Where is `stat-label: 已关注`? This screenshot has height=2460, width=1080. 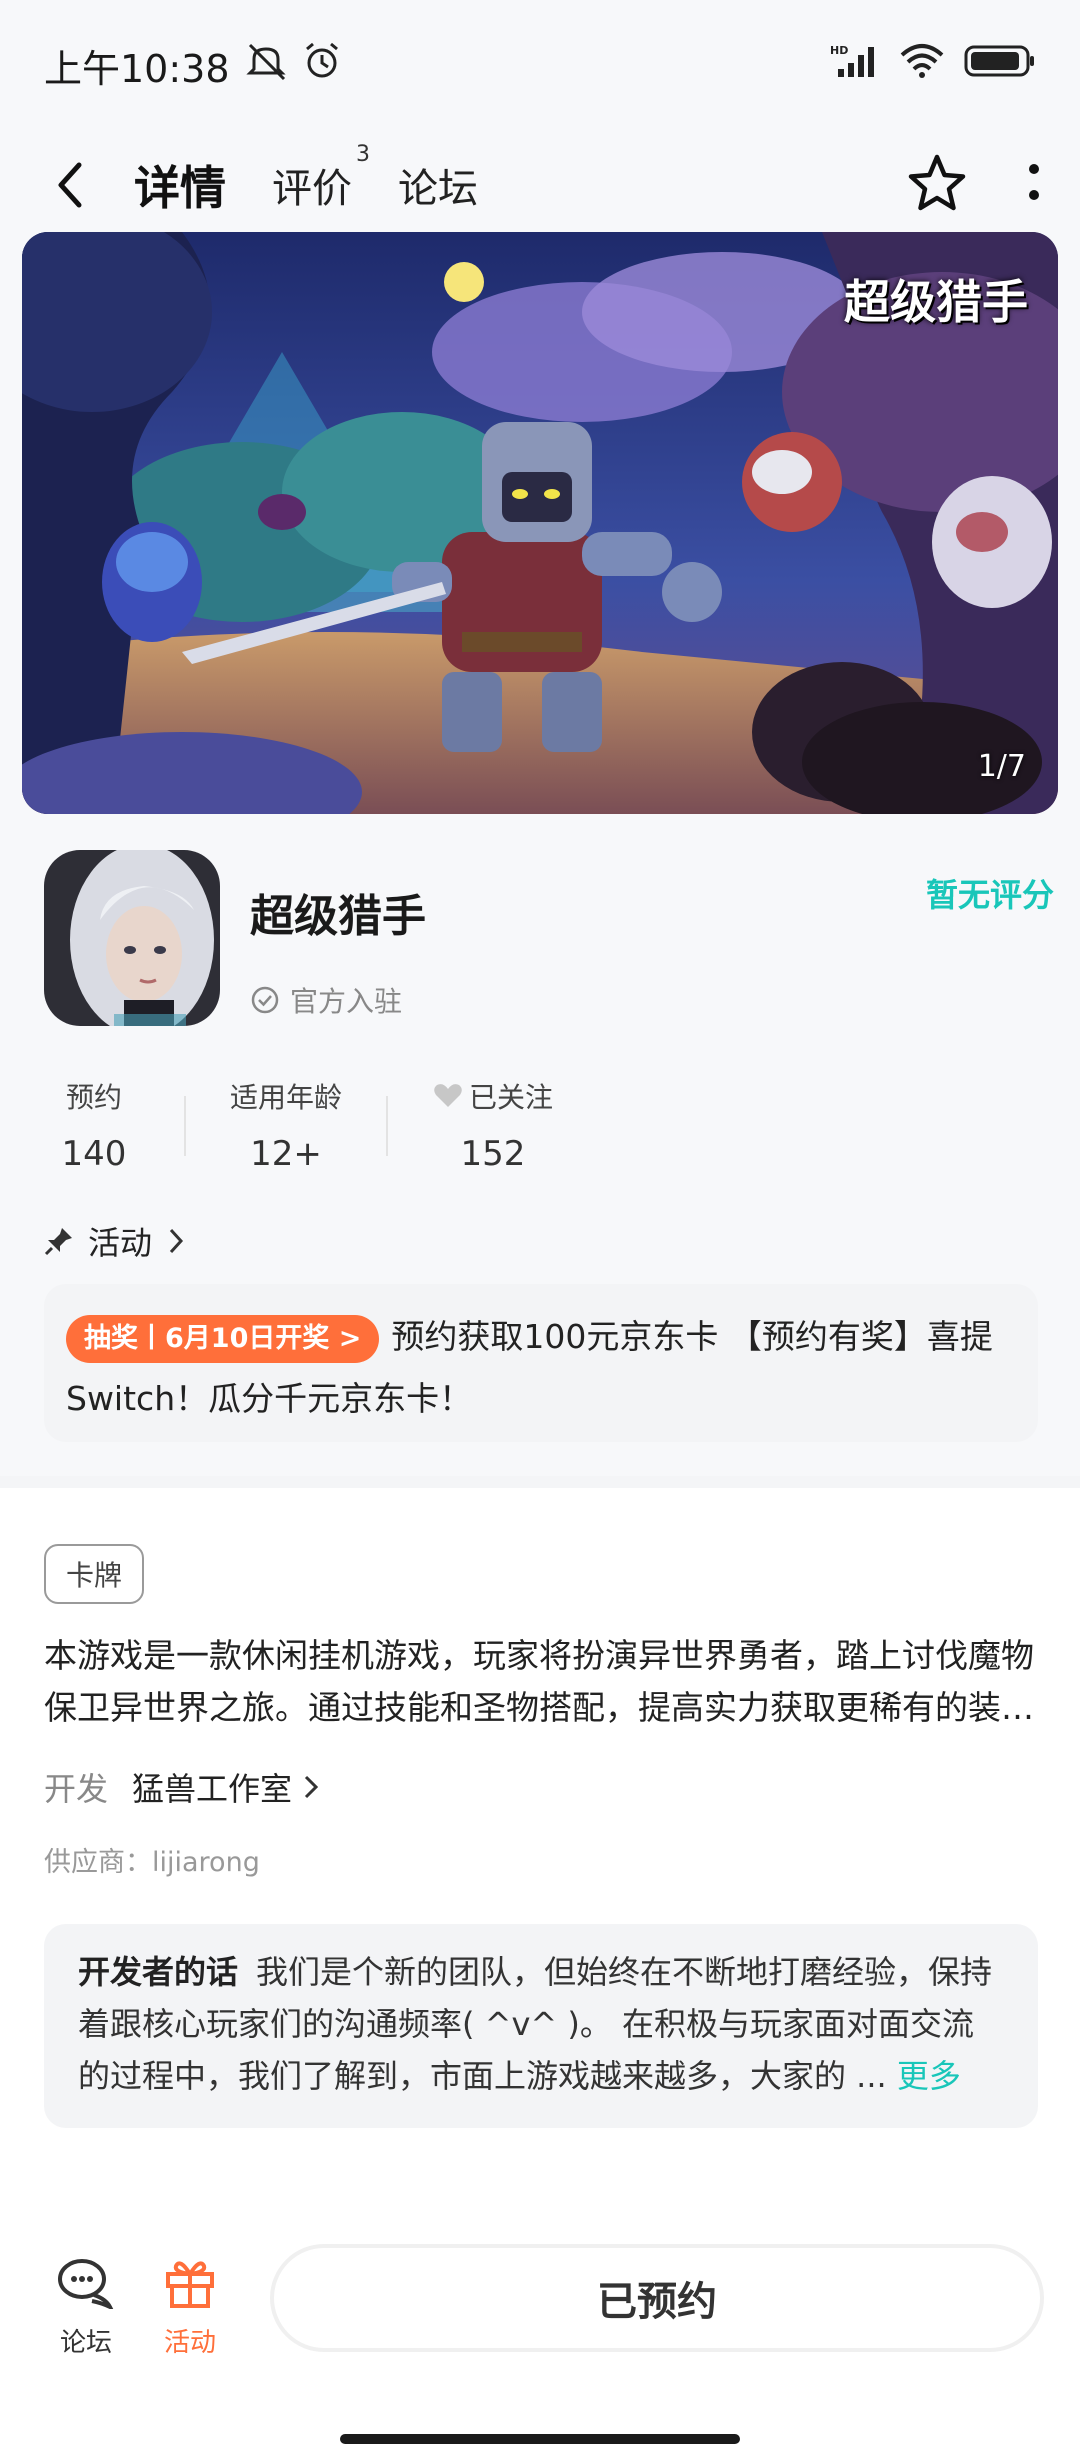 stat-label: 已关注 is located at coordinates (510, 1097).